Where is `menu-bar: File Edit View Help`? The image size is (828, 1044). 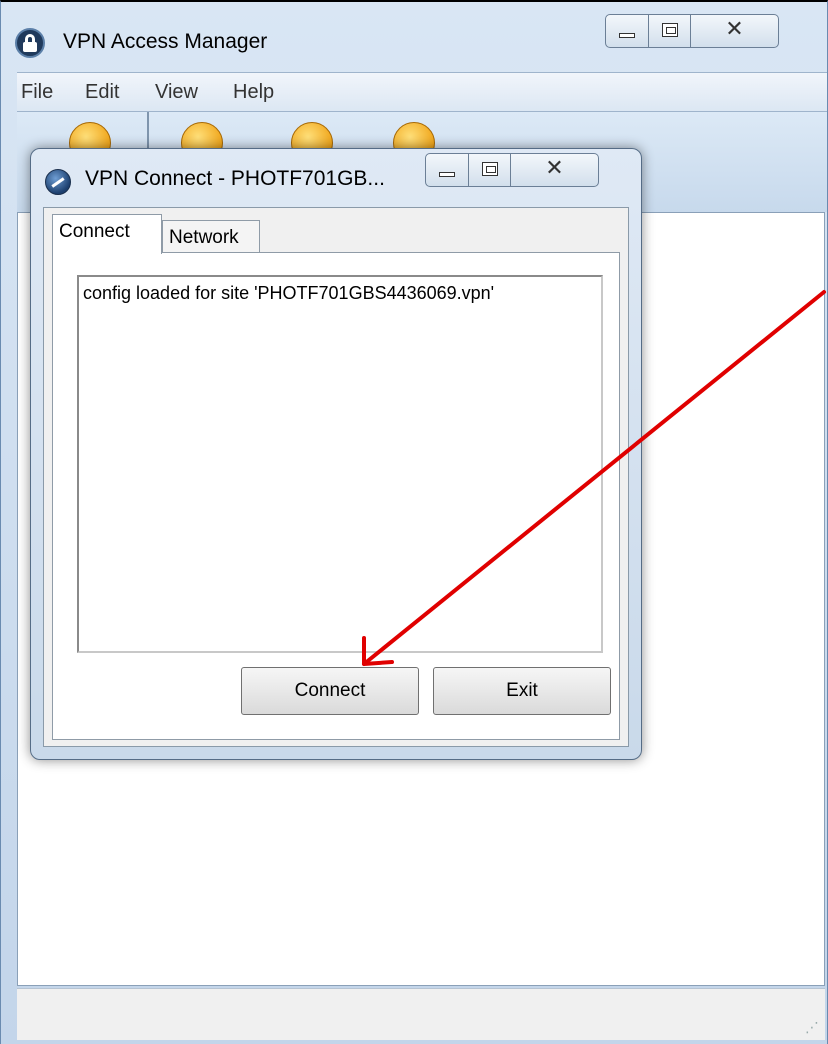 menu-bar: File Edit View Help is located at coordinates (422, 92).